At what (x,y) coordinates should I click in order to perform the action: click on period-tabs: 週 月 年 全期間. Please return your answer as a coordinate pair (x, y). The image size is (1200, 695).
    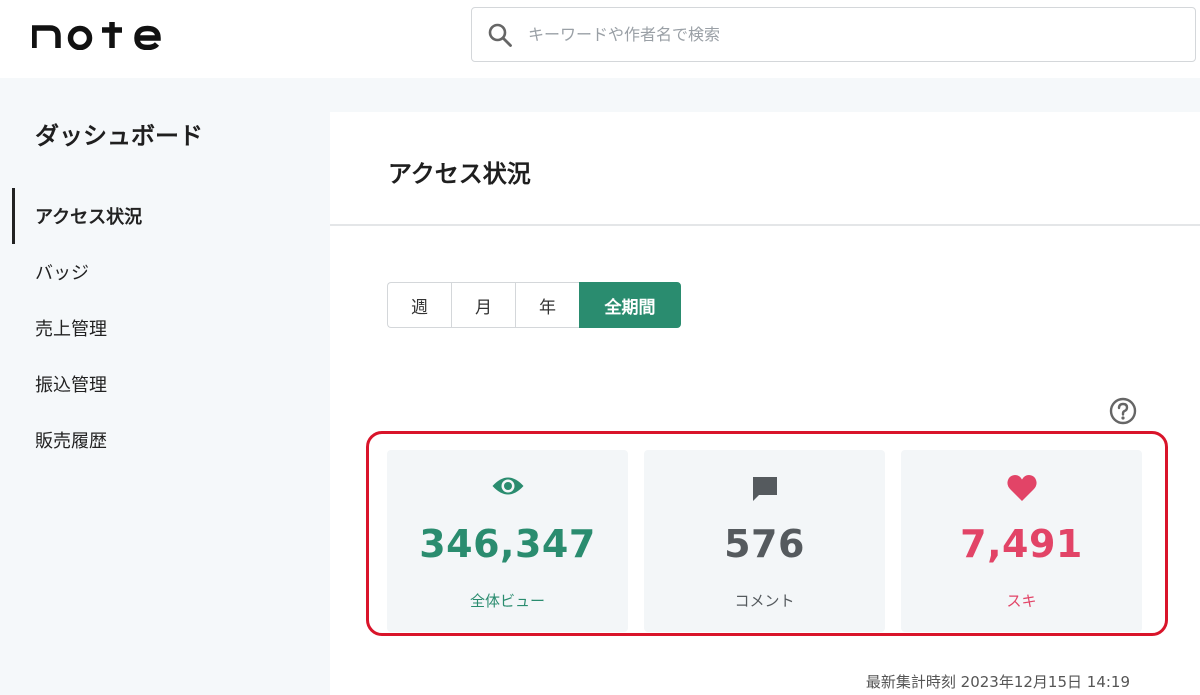
    Looking at the image, I should click on (534, 305).